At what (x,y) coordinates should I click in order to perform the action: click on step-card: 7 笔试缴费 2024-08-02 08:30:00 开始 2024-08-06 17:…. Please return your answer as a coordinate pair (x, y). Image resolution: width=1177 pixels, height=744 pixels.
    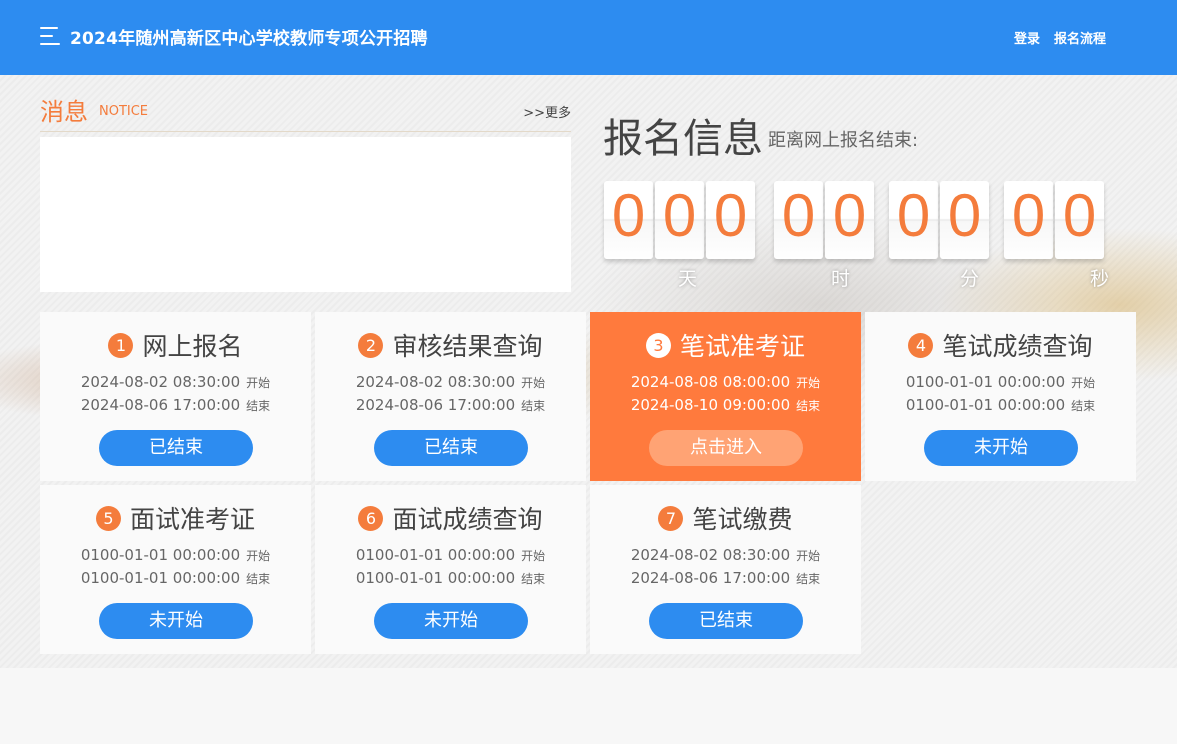
    Looking at the image, I should click on (725, 569).